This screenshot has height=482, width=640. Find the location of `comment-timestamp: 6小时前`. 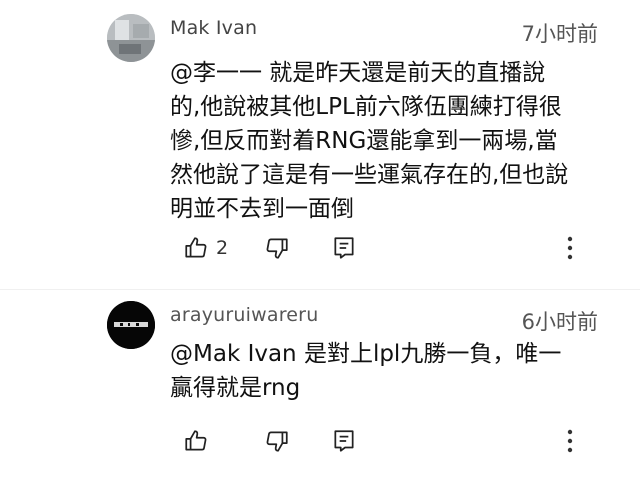

comment-timestamp: 6小时前 is located at coordinates (559, 322).